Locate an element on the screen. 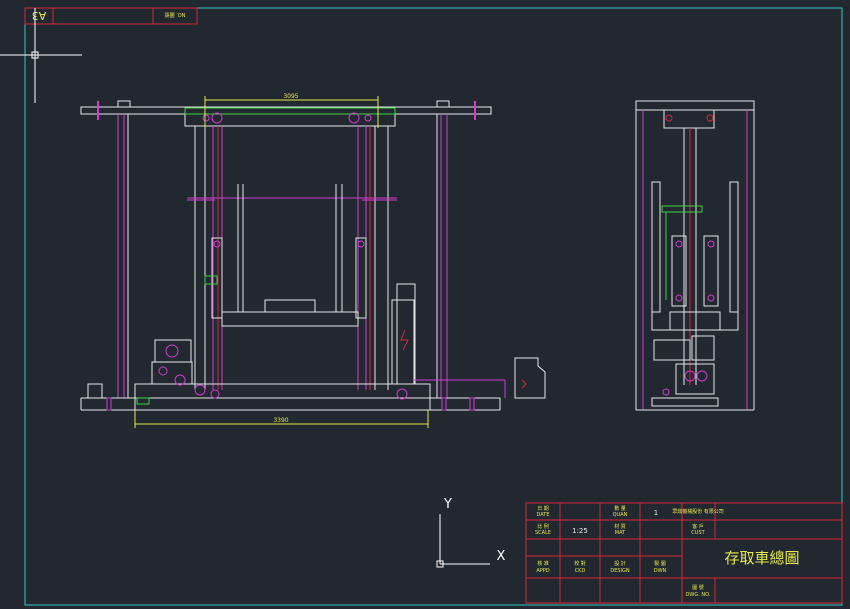 Image resolution: width=850 pixels, height=609 pixels. scale-label: 比 例 is located at coordinates (543, 526).